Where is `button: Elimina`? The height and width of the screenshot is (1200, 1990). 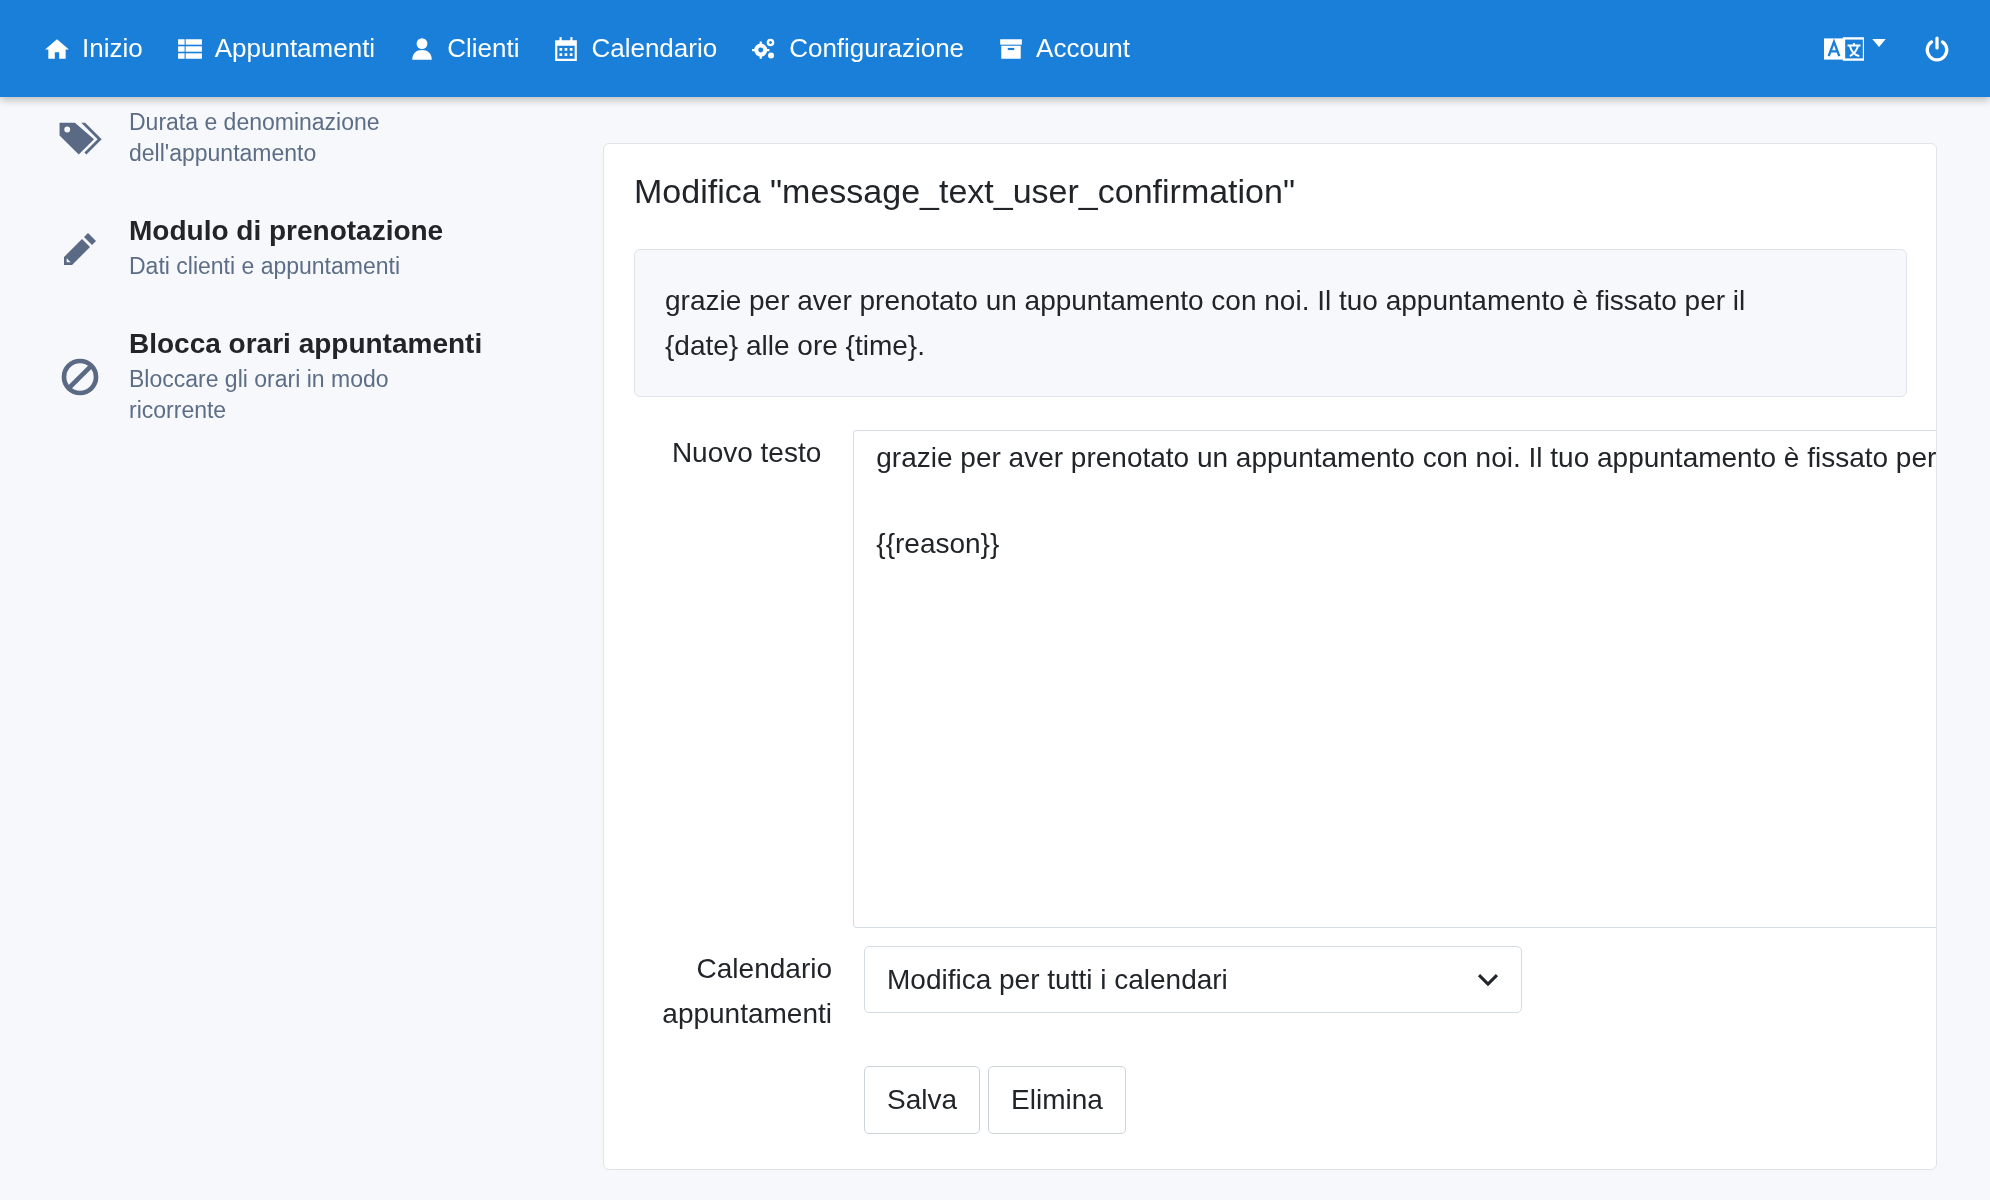
button: Elimina is located at coordinates (1057, 1100).